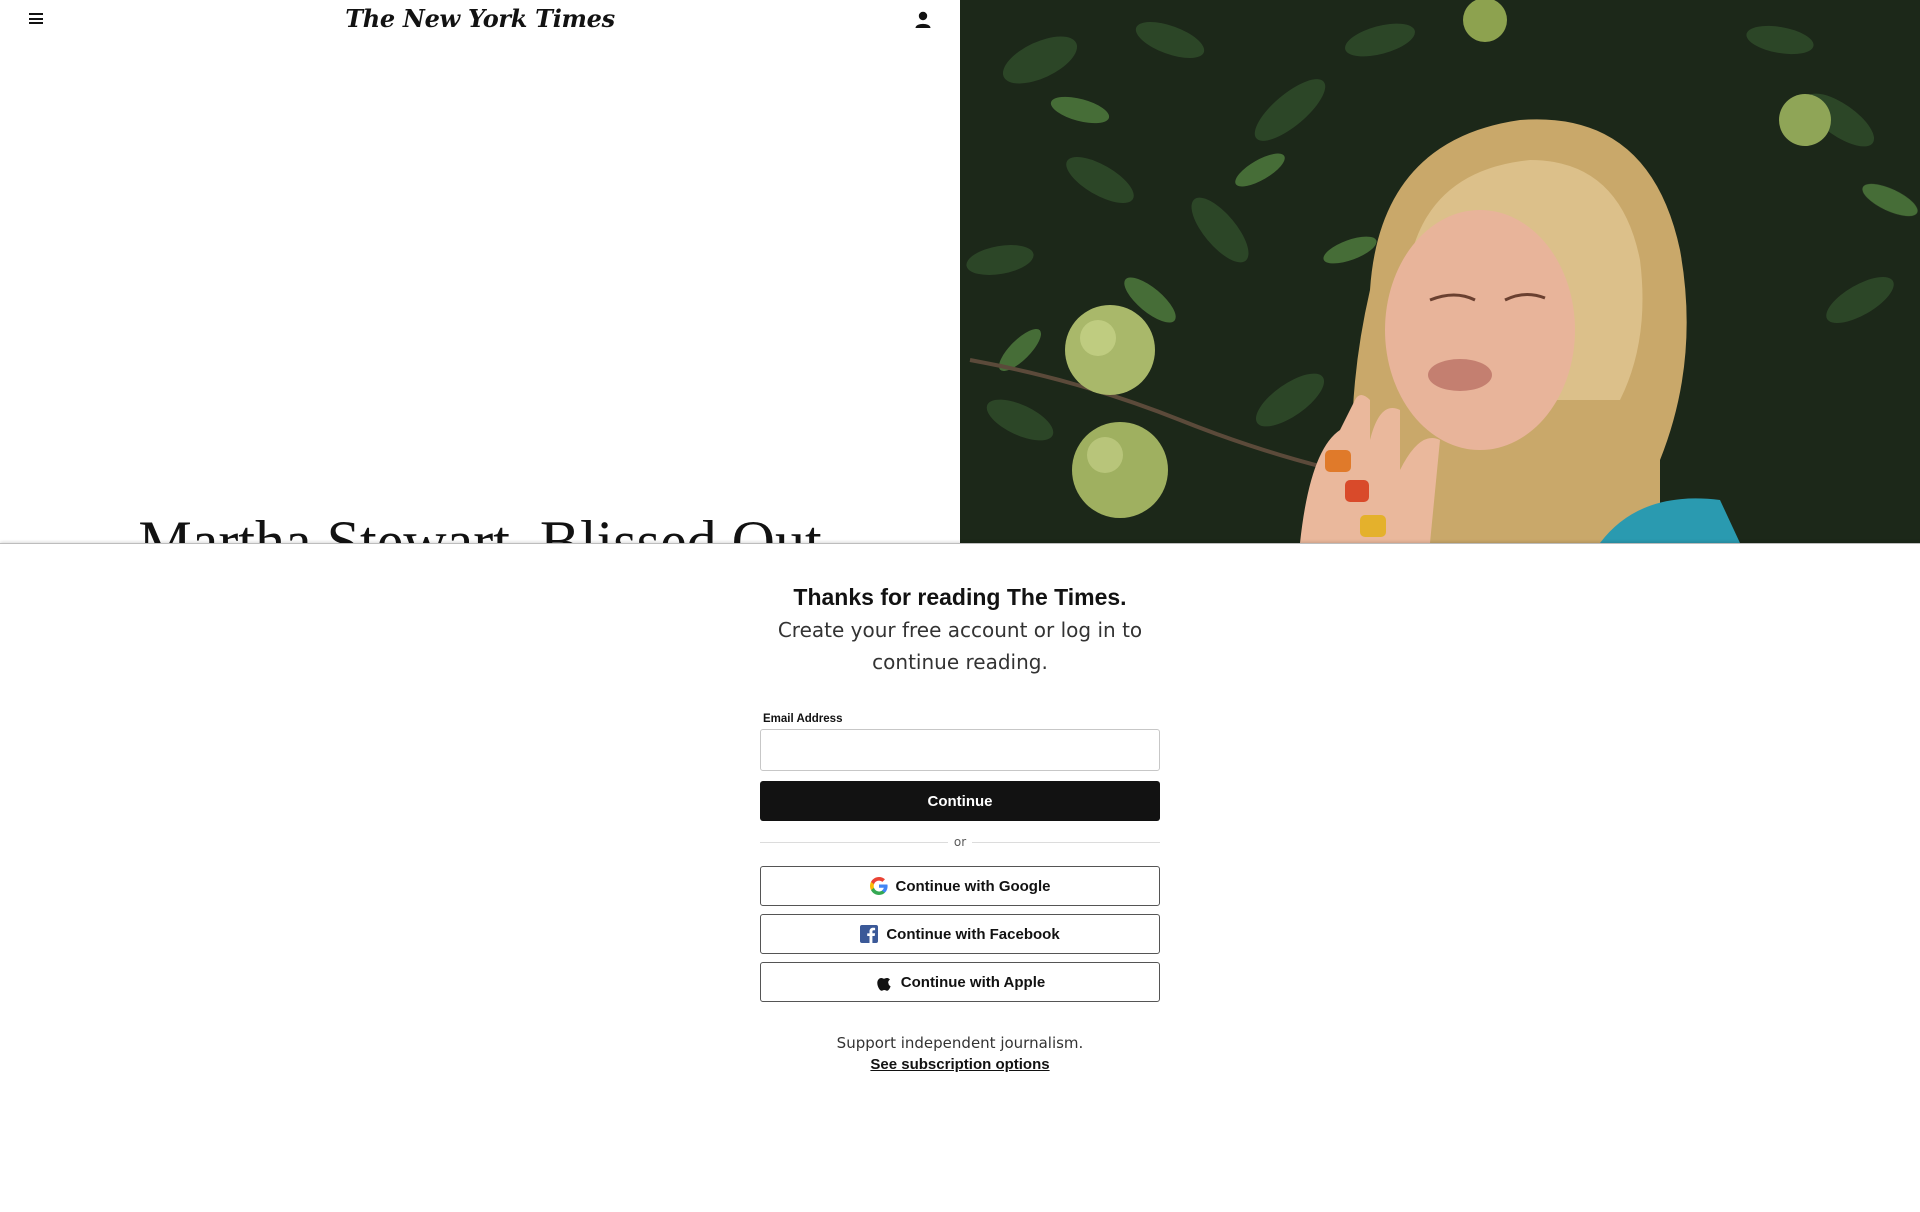 This screenshot has width=1920, height=1212. Describe the element at coordinates (884, 982) in the screenshot. I see `apple-logo-icon` at that location.